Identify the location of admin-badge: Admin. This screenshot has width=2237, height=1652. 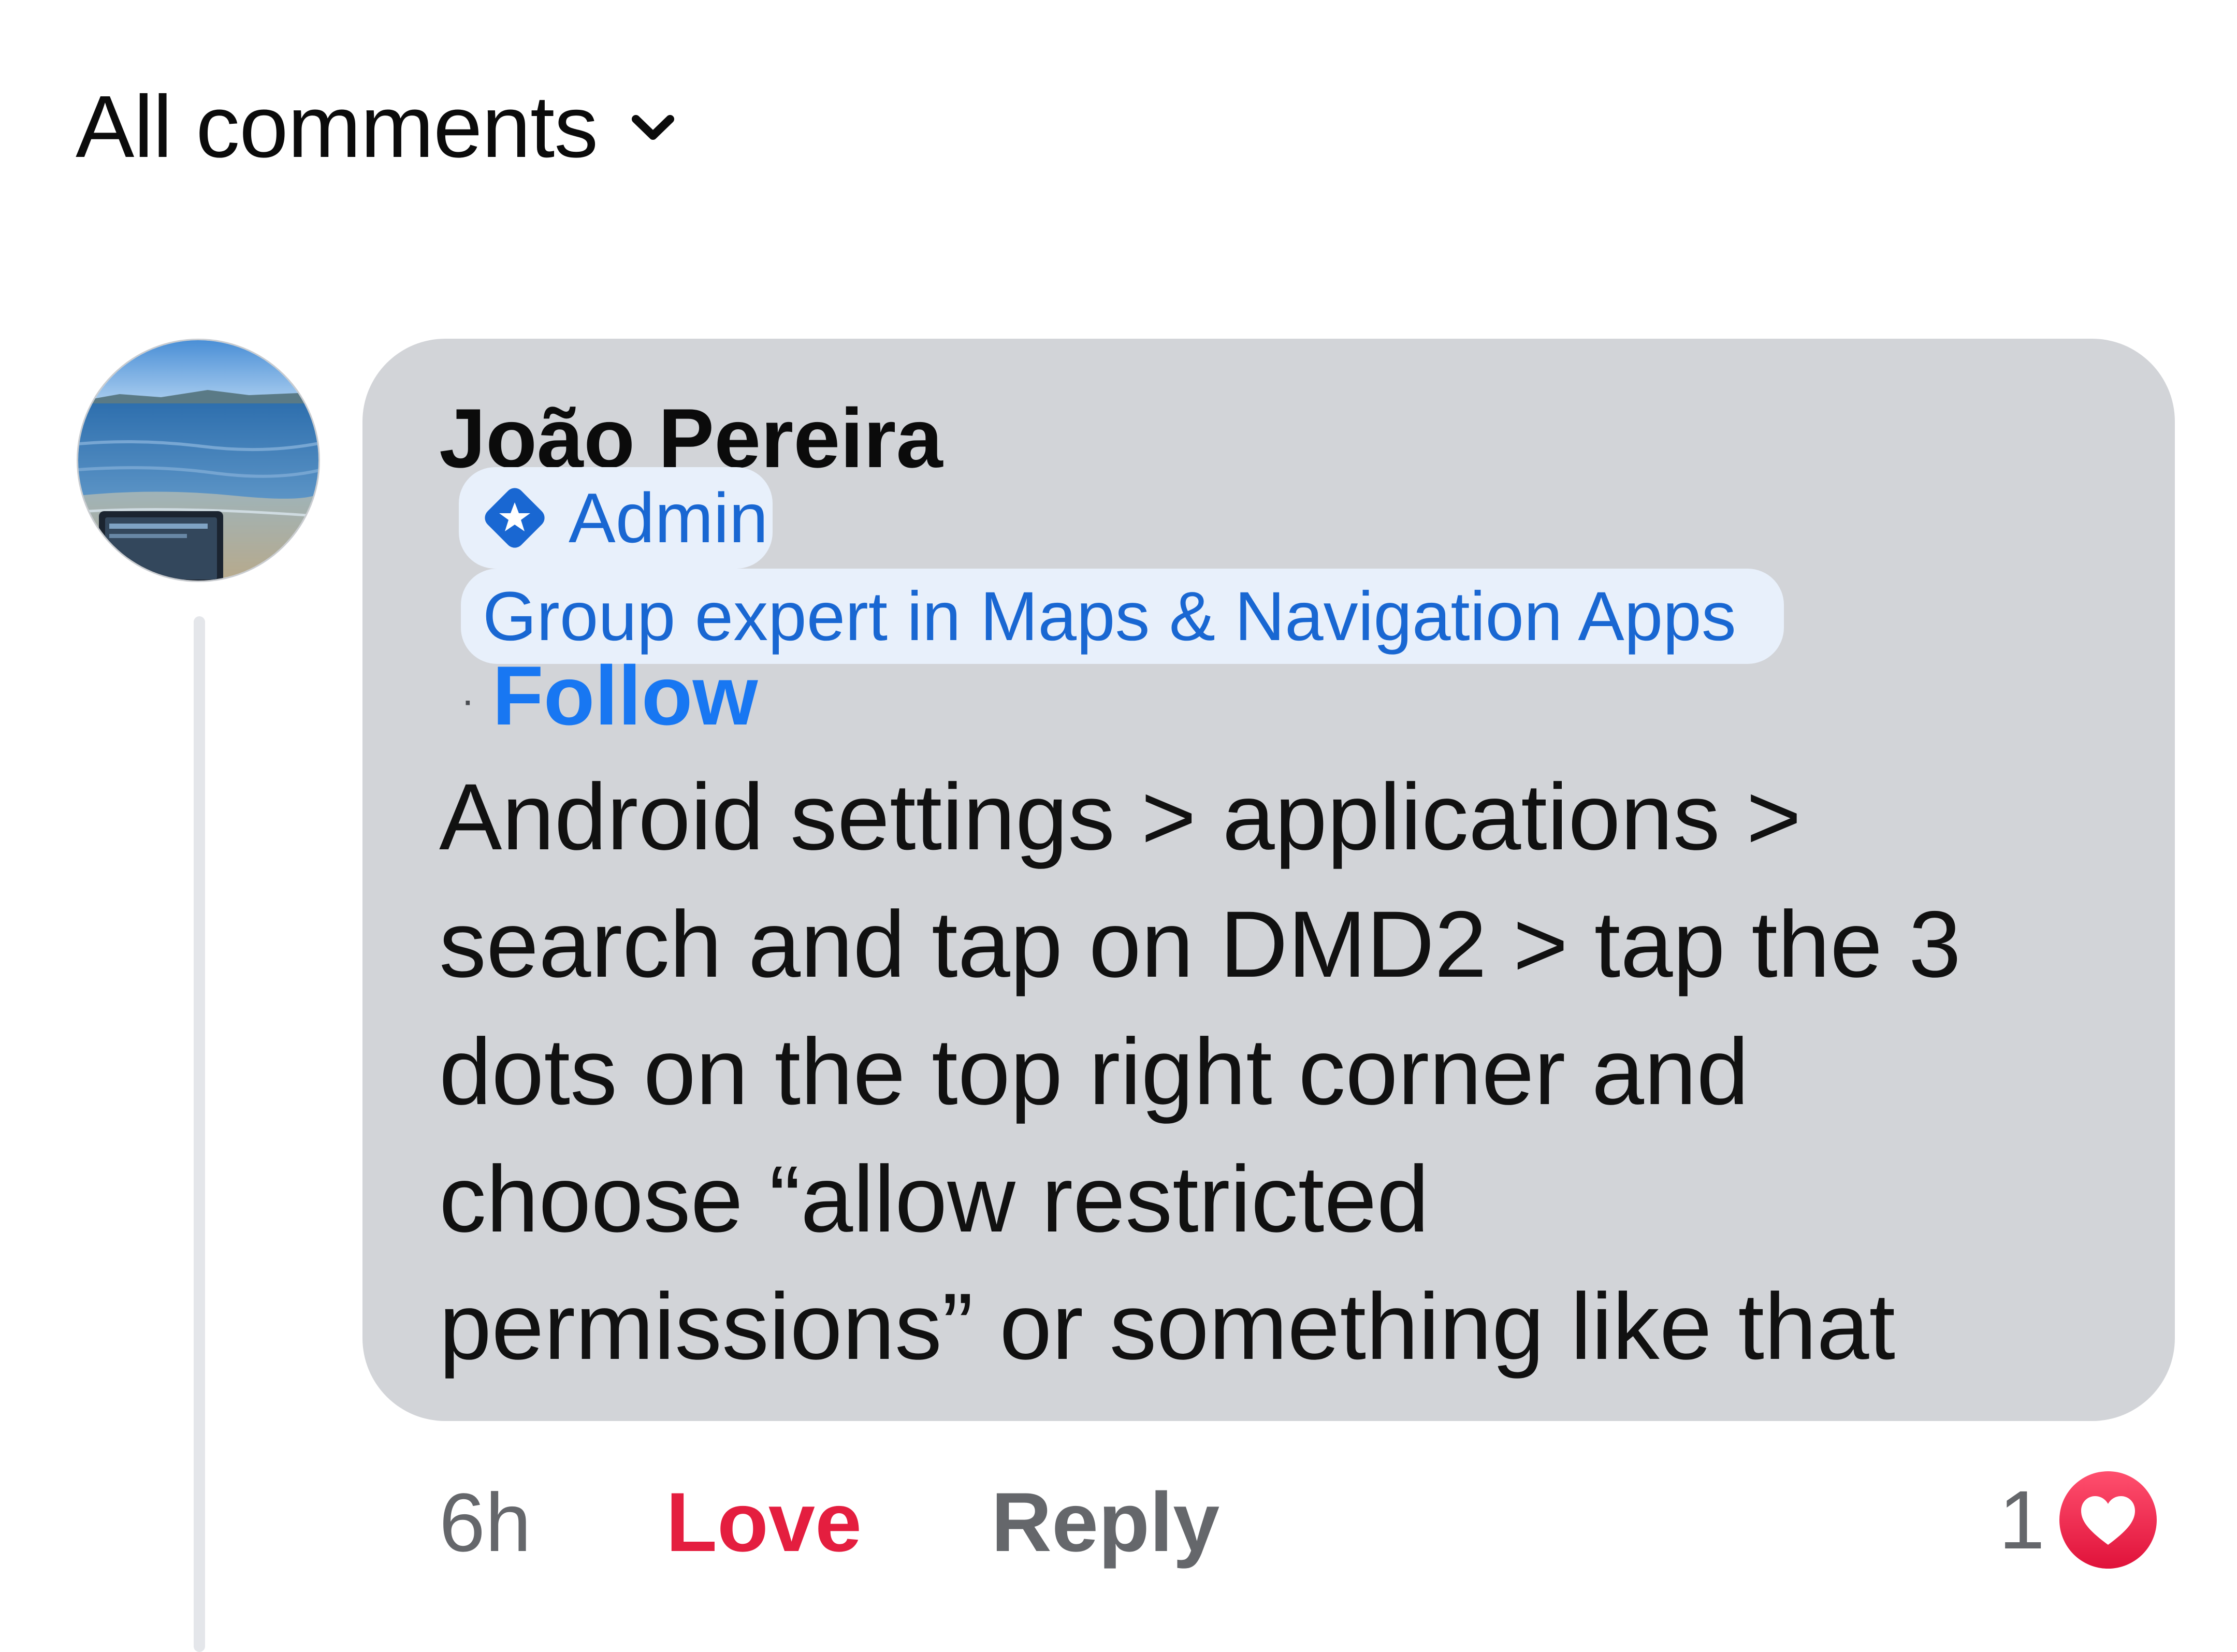
(616, 518).